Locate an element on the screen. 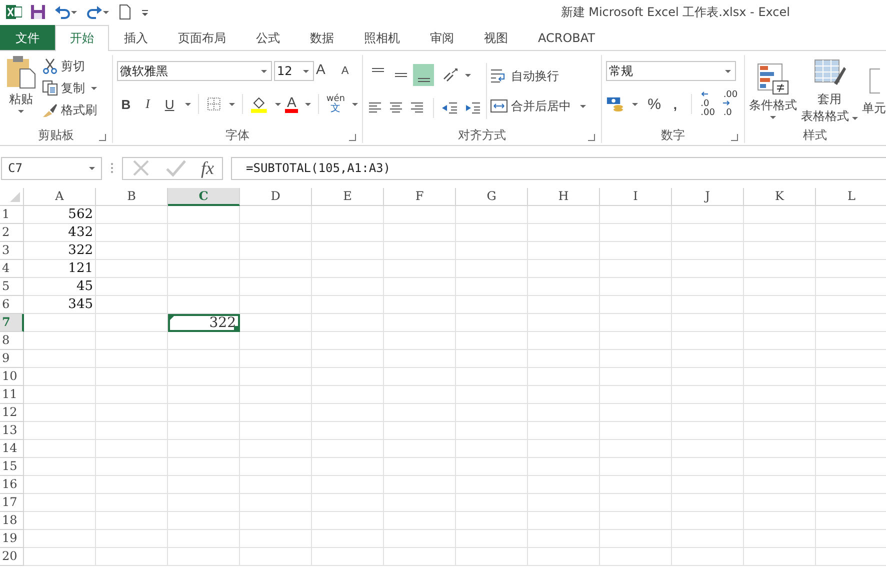 The height and width of the screenshot is (575, 886). table-cell: 345 is located at coordinates (60, 305).